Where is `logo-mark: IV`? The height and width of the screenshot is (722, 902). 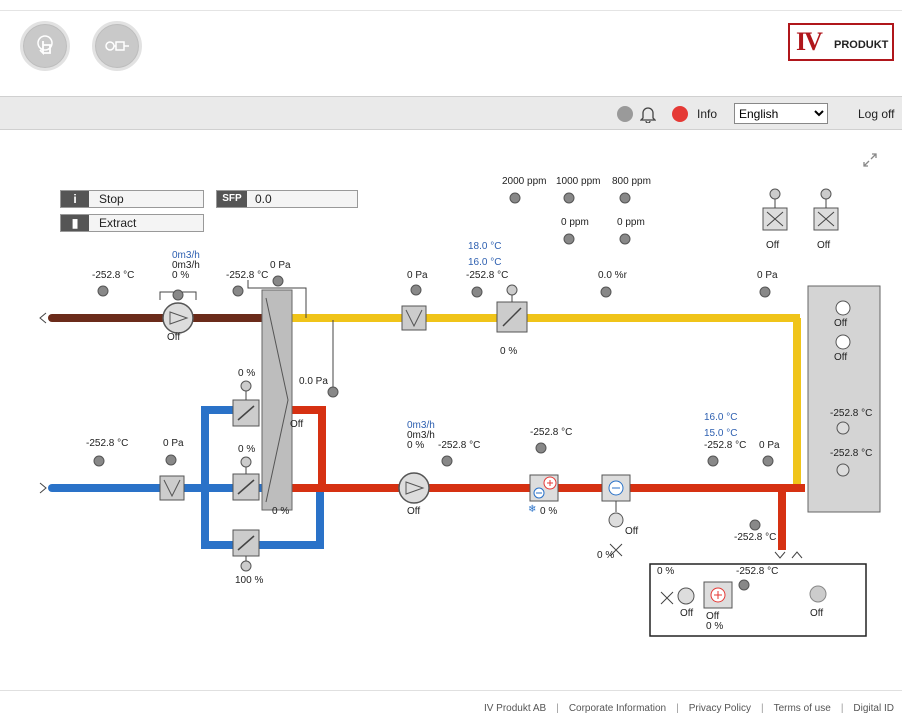 logo-mark: IV is located at coordinates (809, 41).